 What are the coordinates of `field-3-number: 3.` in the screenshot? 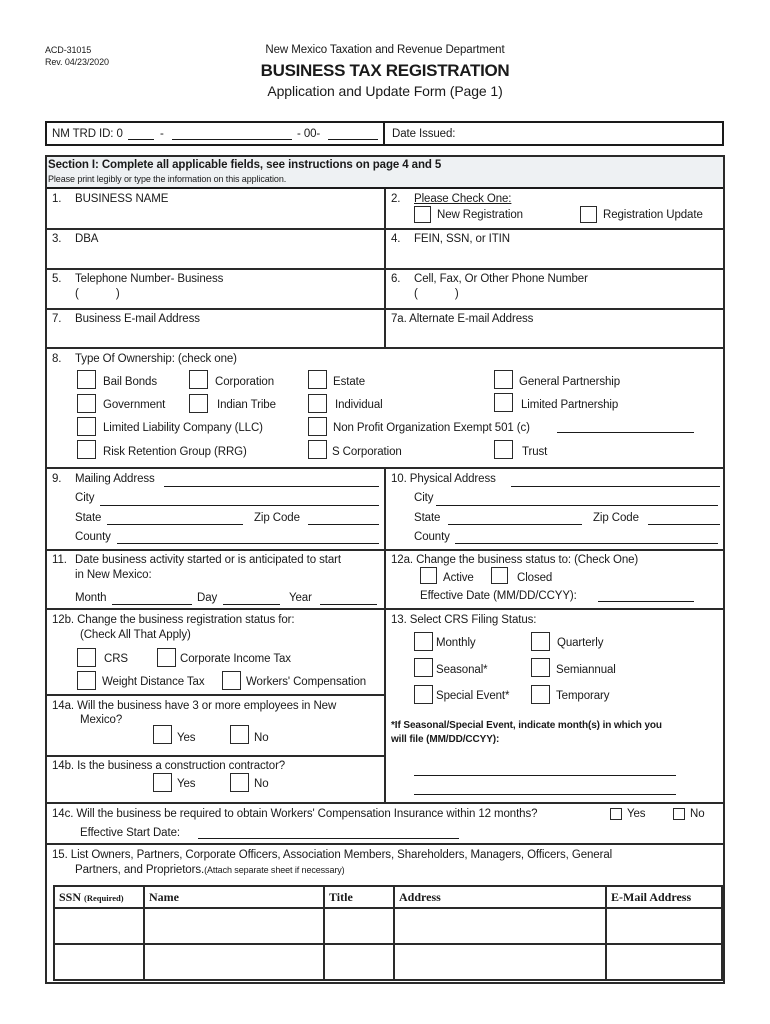 It's located at (57, 239).